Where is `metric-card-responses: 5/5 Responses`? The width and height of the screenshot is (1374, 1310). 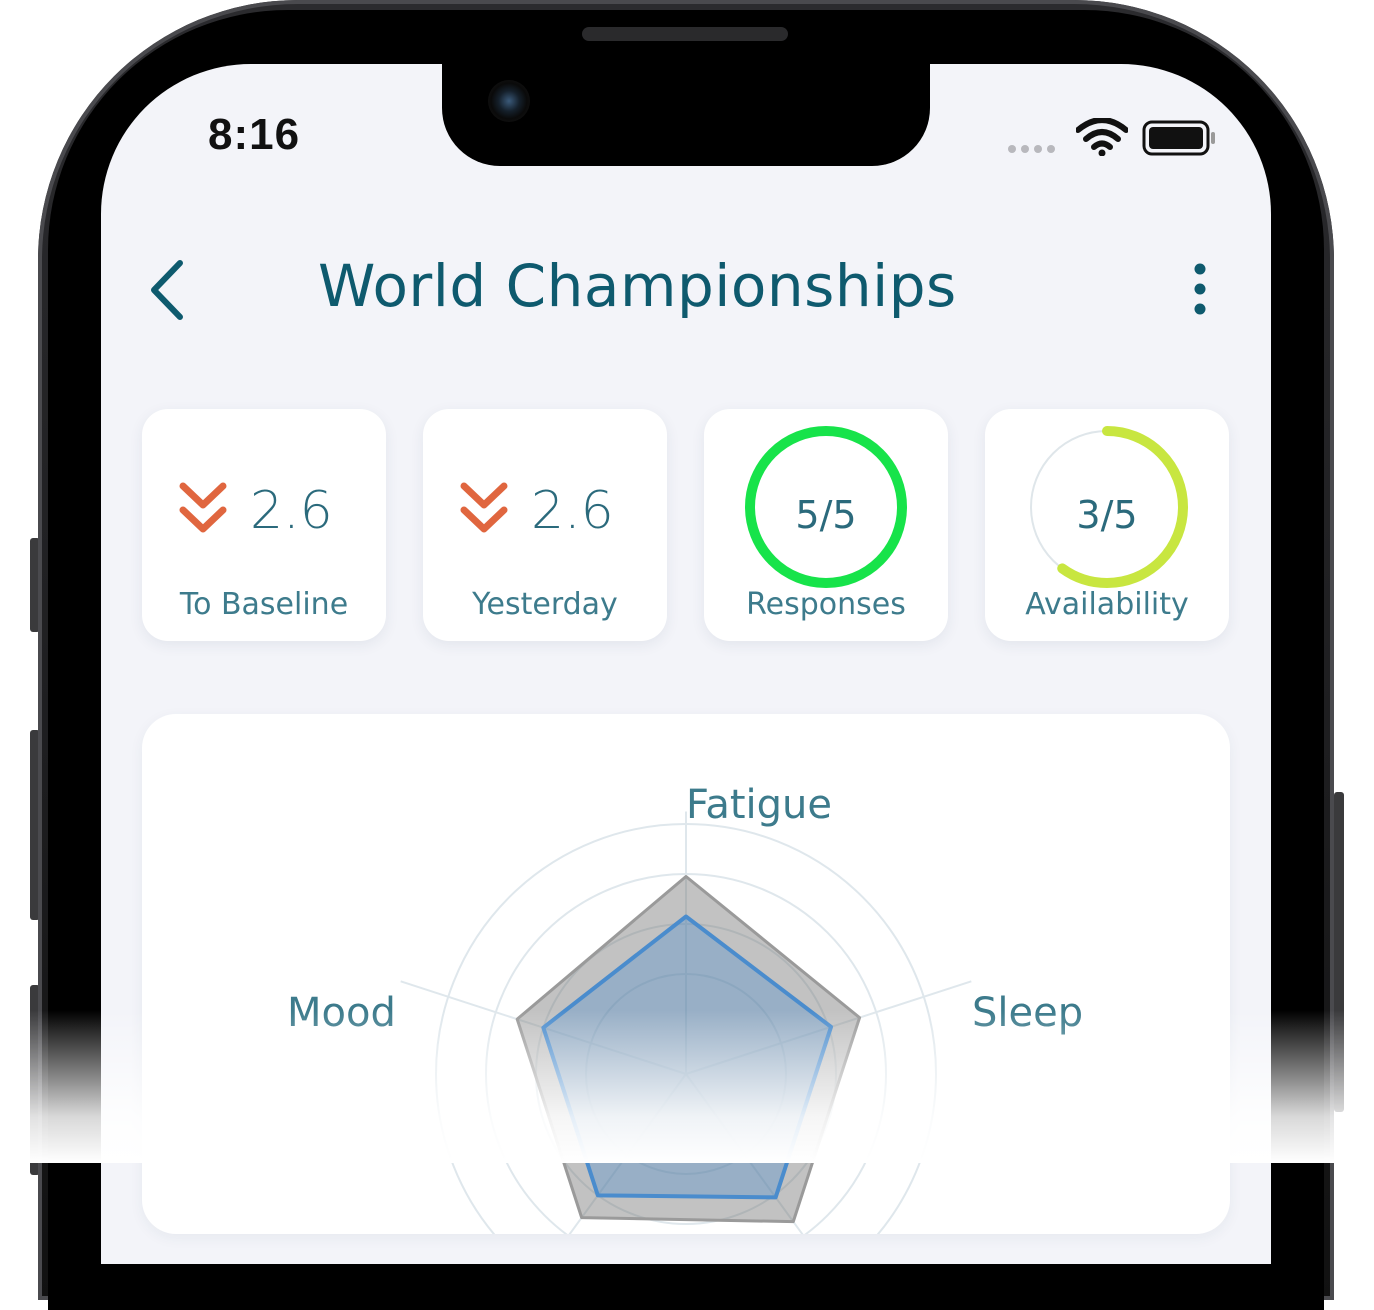 metric-card-responses: 5/5 Responses is located at coordinates (826, 525).